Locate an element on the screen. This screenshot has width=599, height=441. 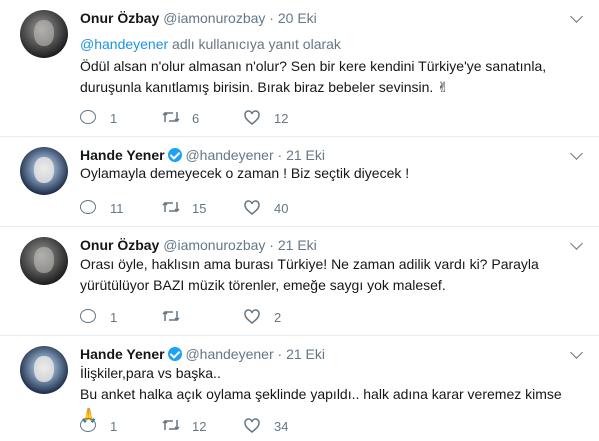
reply-count: 11 is located at coordinates (117, 208).